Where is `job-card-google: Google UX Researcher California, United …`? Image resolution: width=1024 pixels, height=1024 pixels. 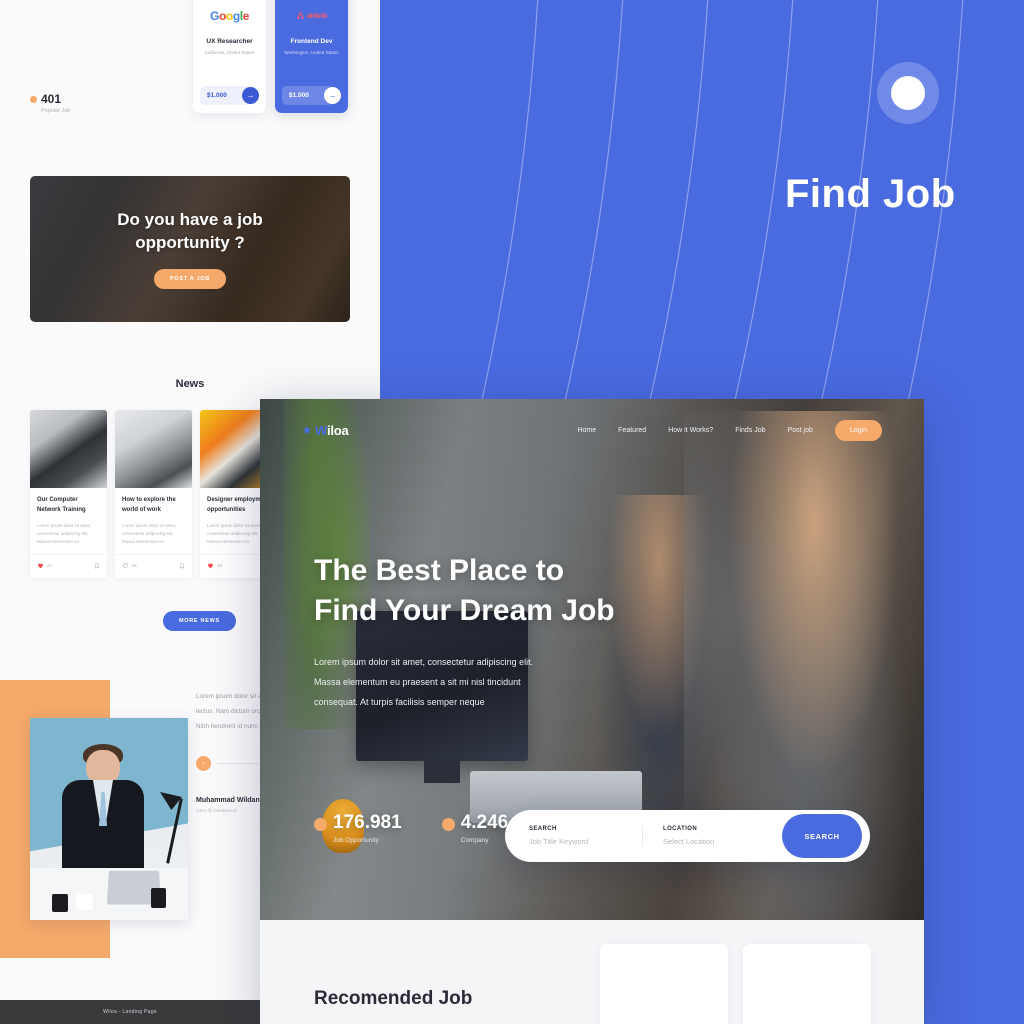
job-card-google: Google UX Researcher California, United … is located at coordinates (229, 56).